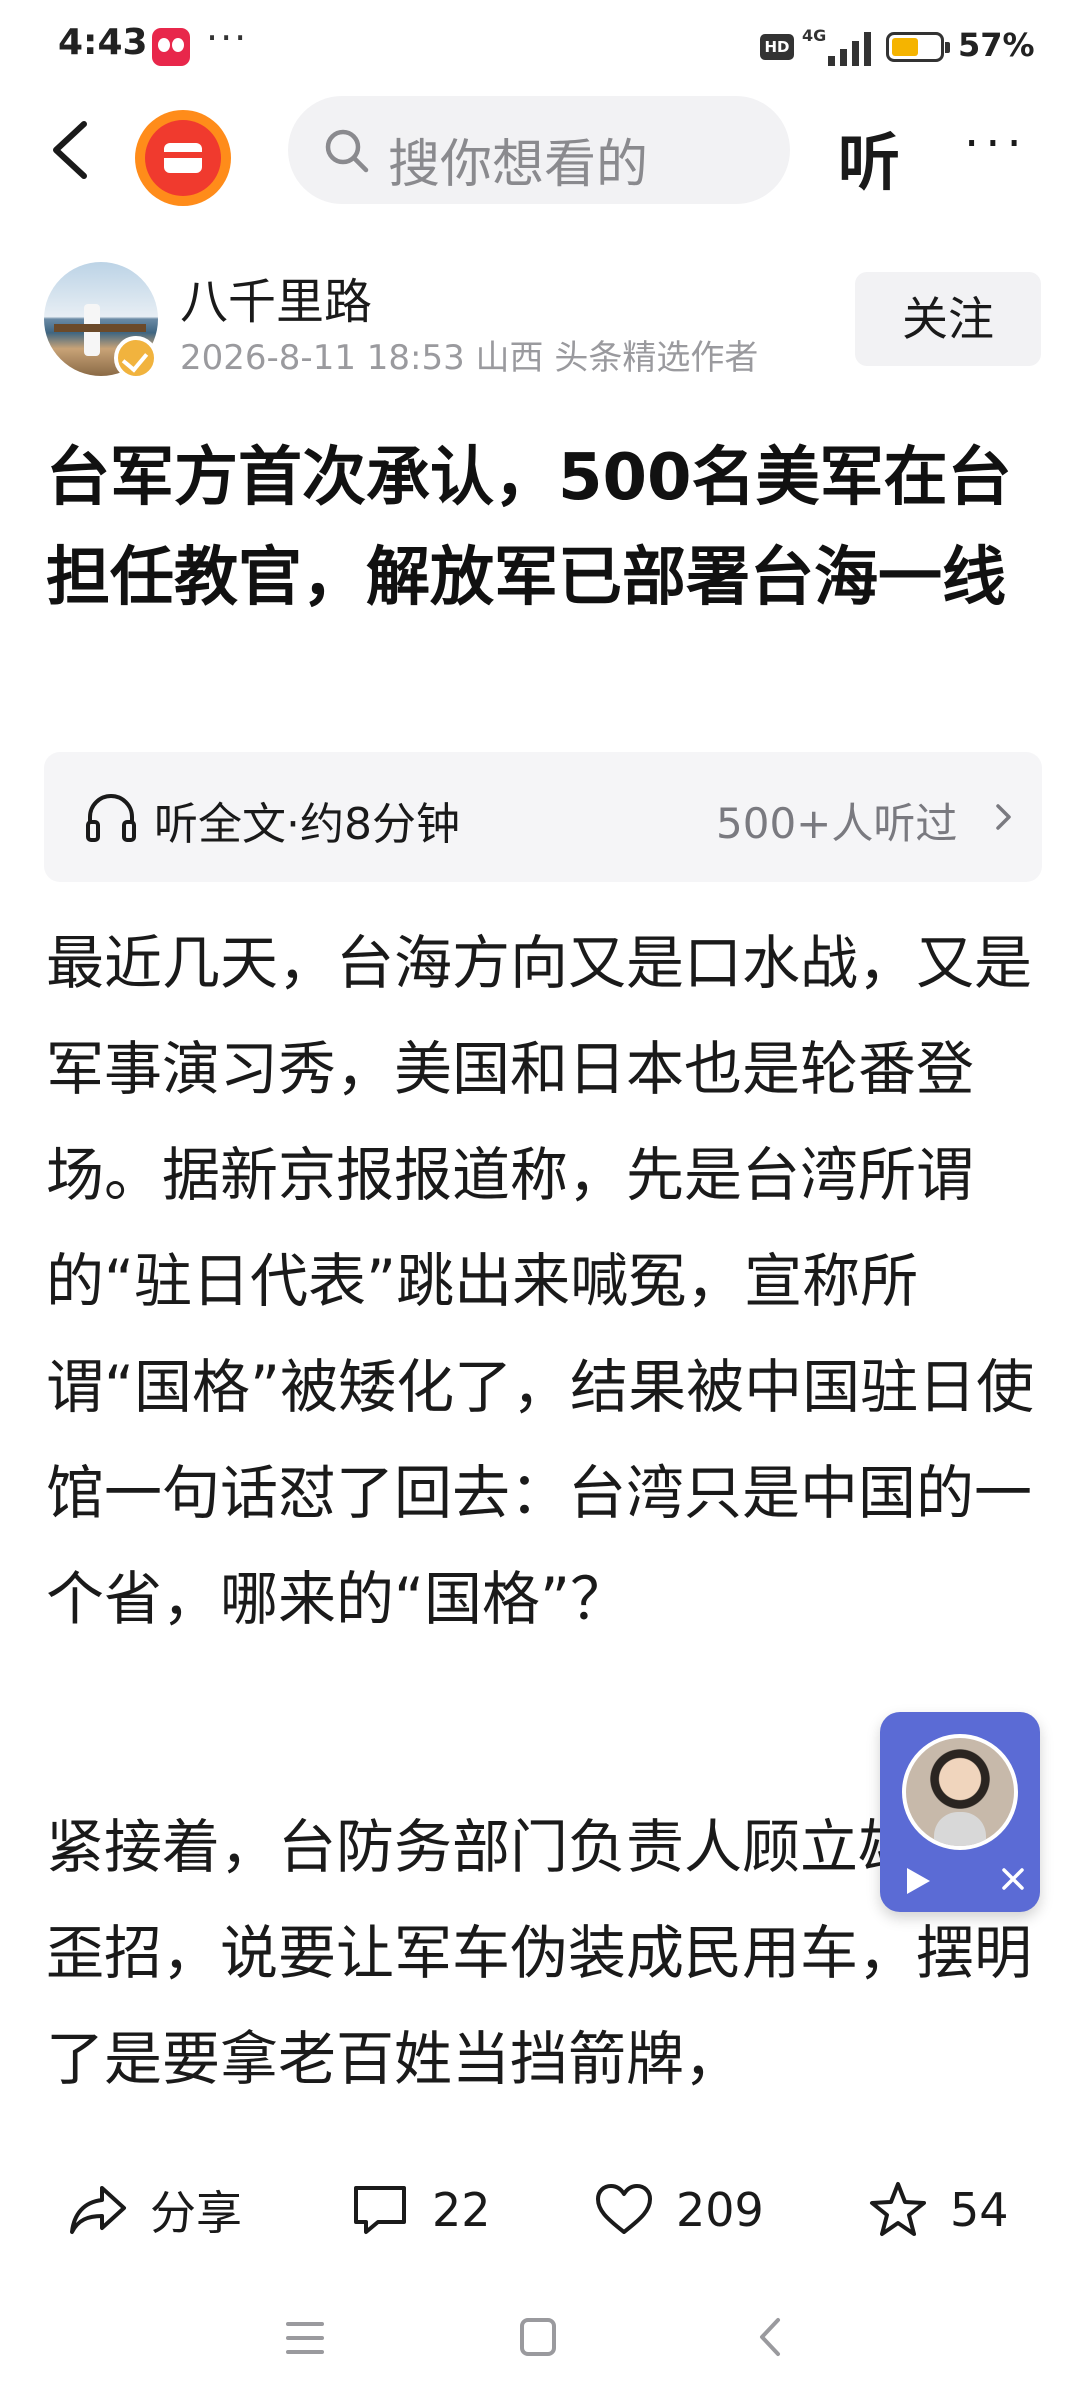  Describe the element at coordinates (103, 42) in the screenshot. I see `status-time: 4:43` at that location.